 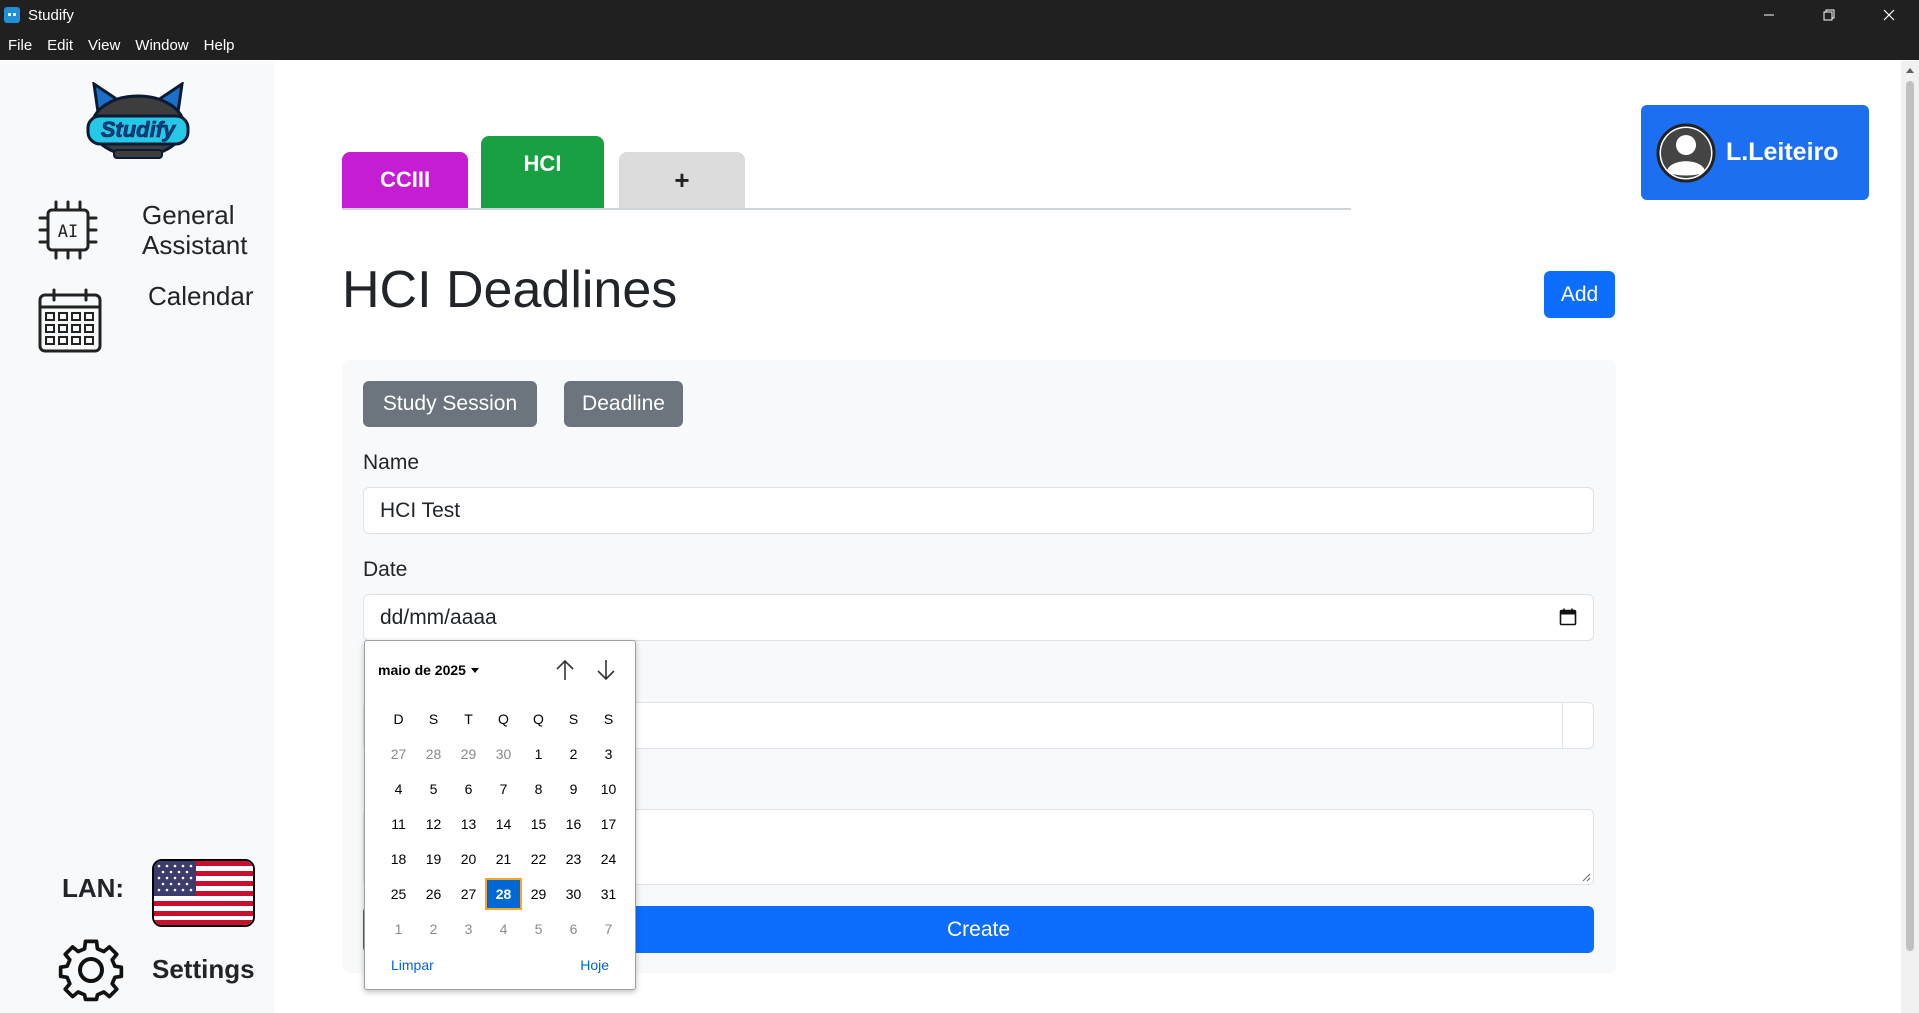 What do you see at coordinates (978, 617) in the screenshot?
I see `date-input: dd/mm/aaaa` at bounding box center [978, 617].